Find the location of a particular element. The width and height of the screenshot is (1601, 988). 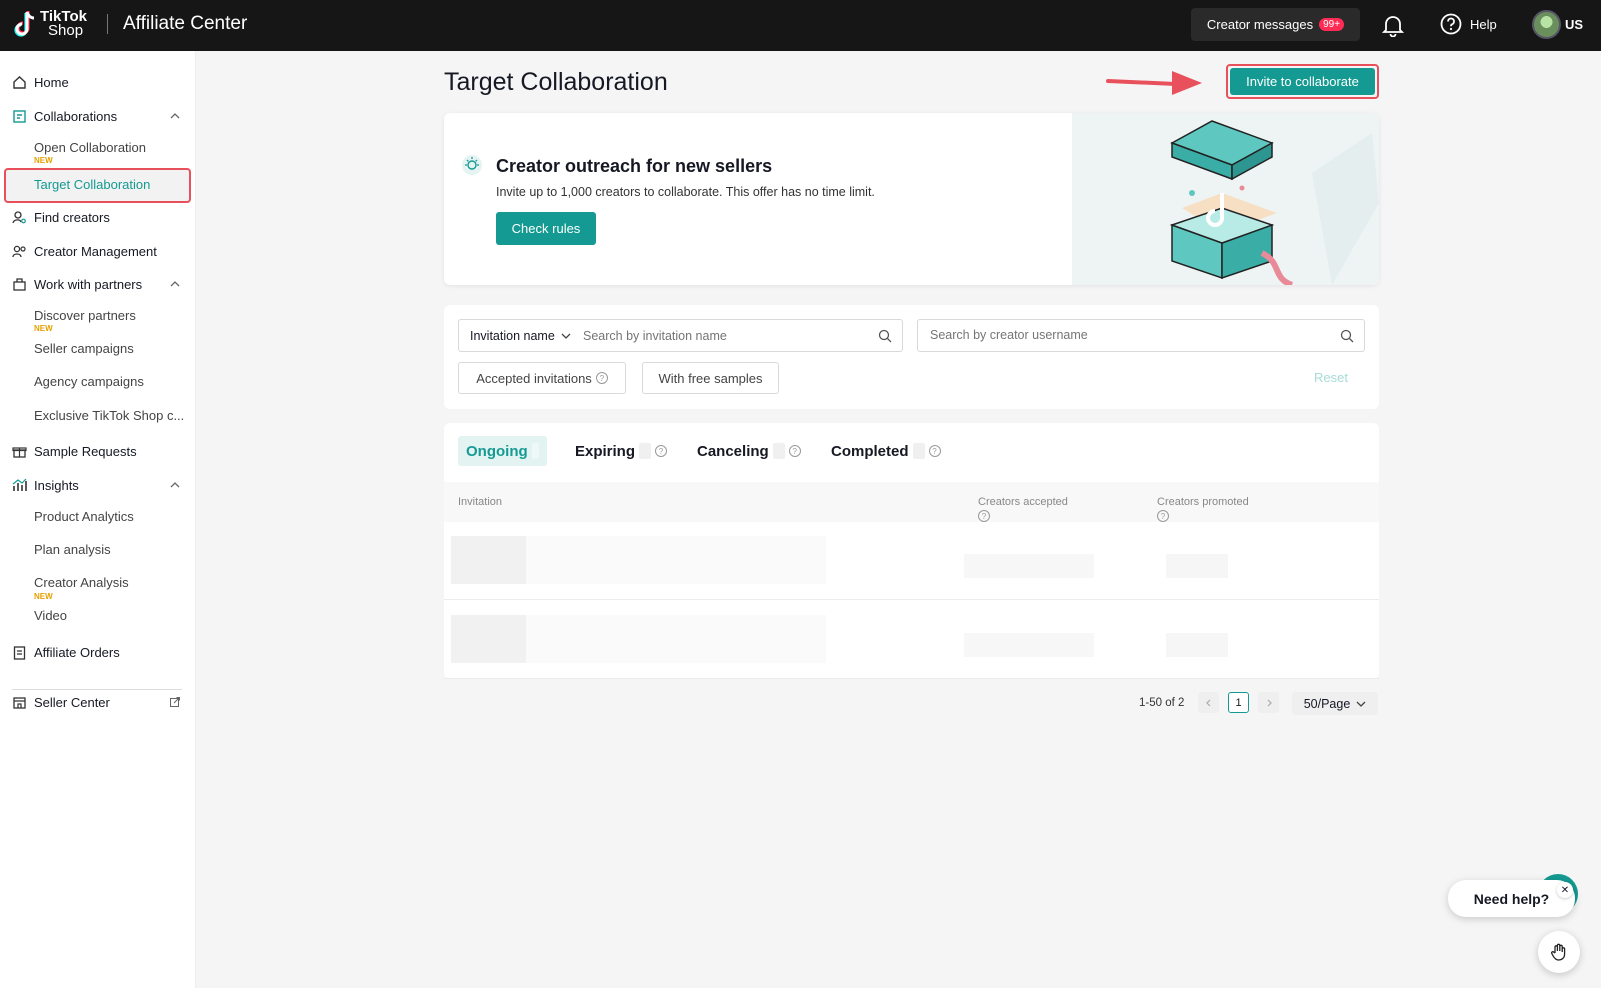

tiktok-shop-logo: TikTok Shop is located at coordinates (49, 24).